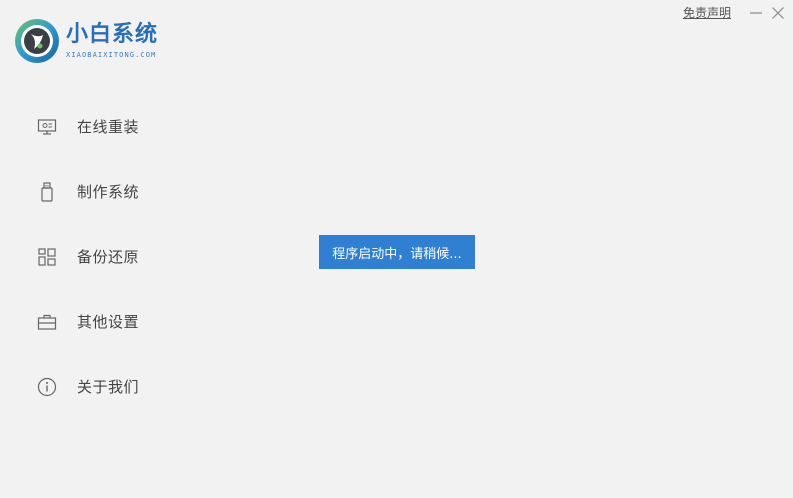  I want to click on sidebar-item-backup-restore: 备份还原, so click(110, 256).